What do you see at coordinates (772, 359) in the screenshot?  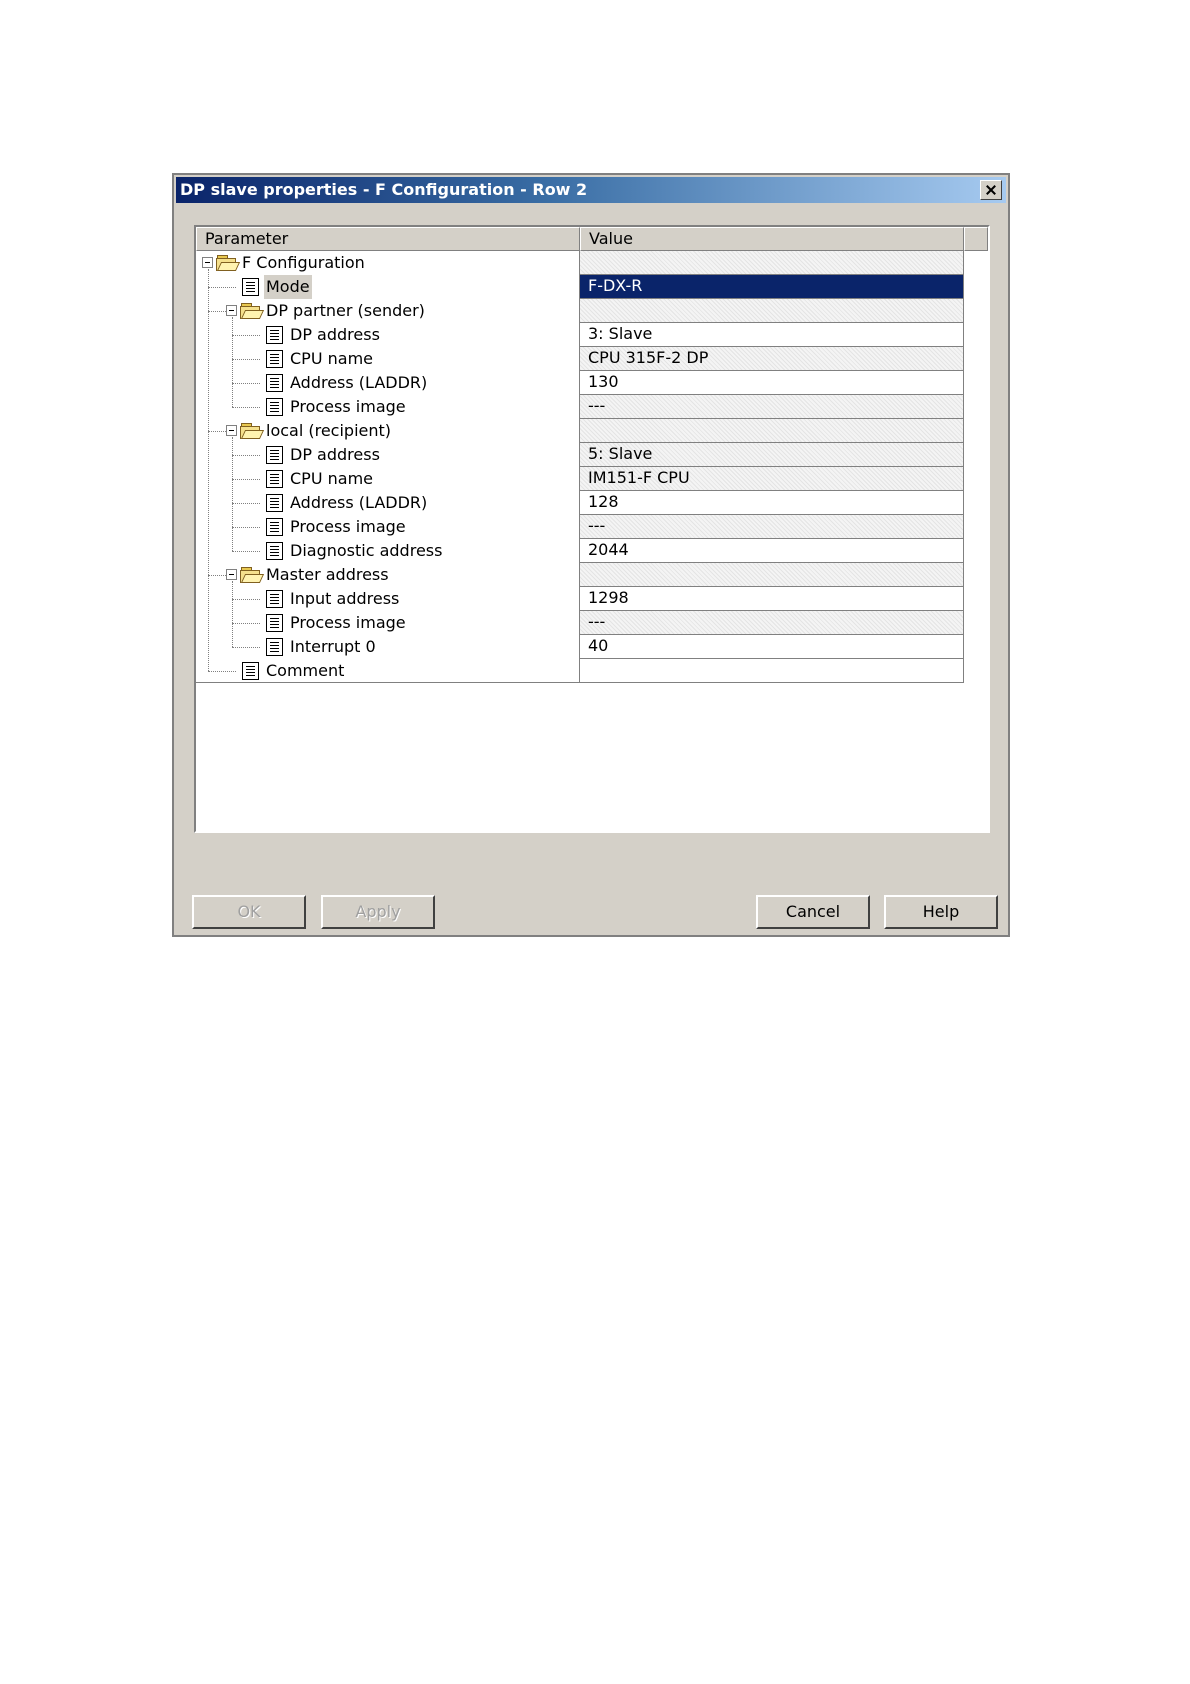 I see `value-cell: CPU 315F-2 DP` at bounding box center [772, 359].